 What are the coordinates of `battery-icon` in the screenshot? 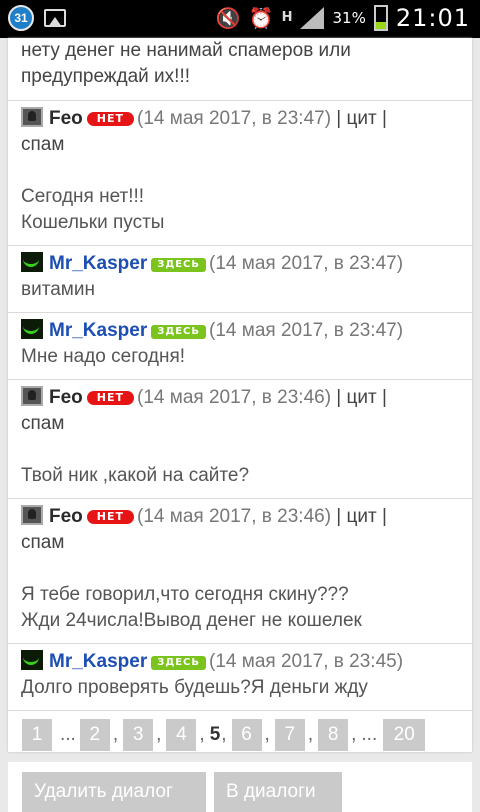 It's located at (380, 18).